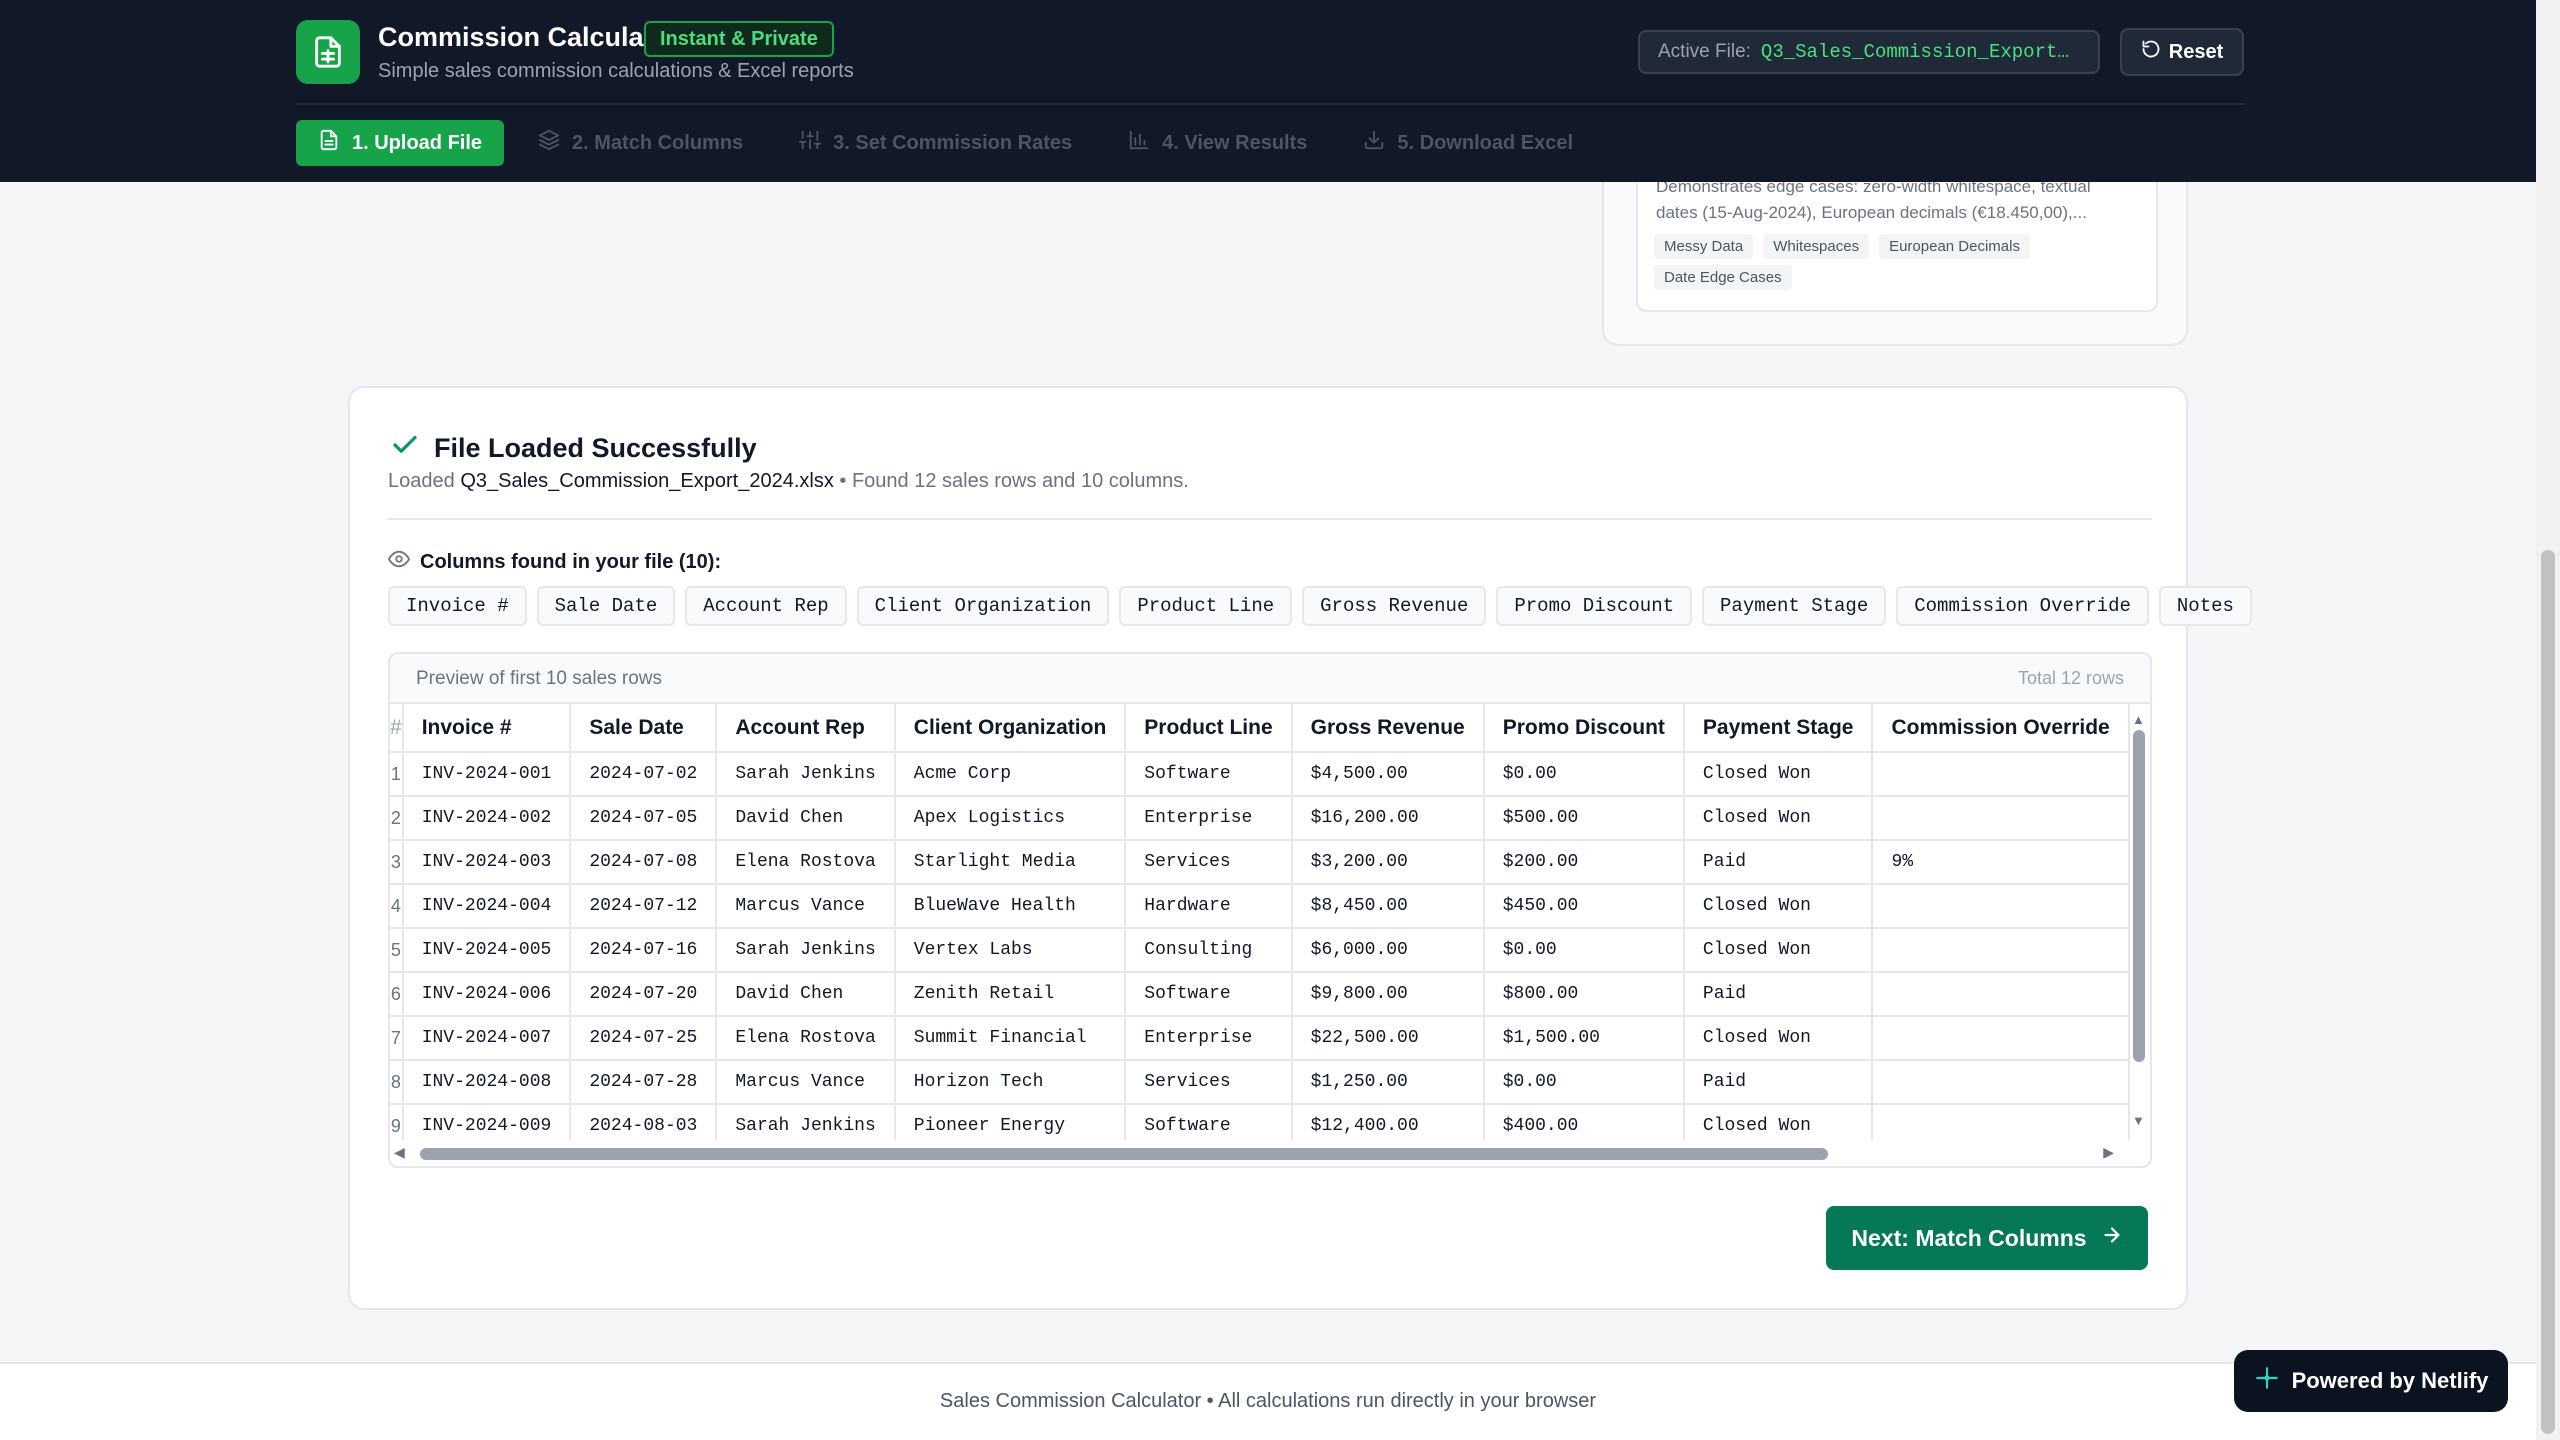  I want to click on spreadsheet-logo-icon, so click(328, 52).